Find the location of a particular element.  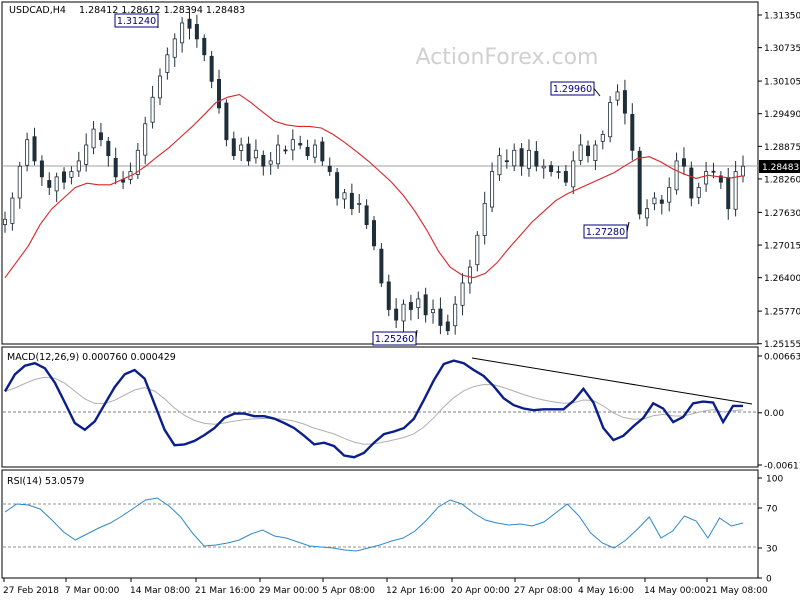

price-axis-label: 1.25155 is located at coordinates (782, 345).